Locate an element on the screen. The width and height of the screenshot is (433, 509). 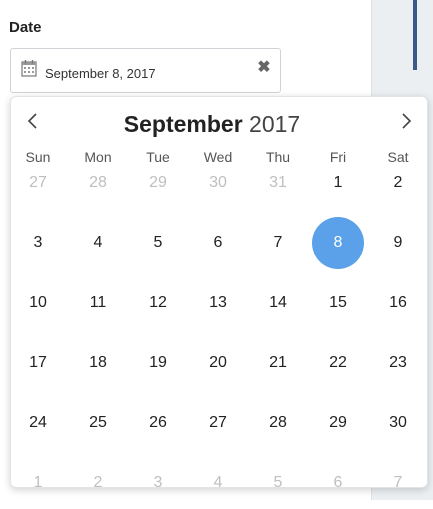
date-field-label: Date is located at coordinates (25, 27).